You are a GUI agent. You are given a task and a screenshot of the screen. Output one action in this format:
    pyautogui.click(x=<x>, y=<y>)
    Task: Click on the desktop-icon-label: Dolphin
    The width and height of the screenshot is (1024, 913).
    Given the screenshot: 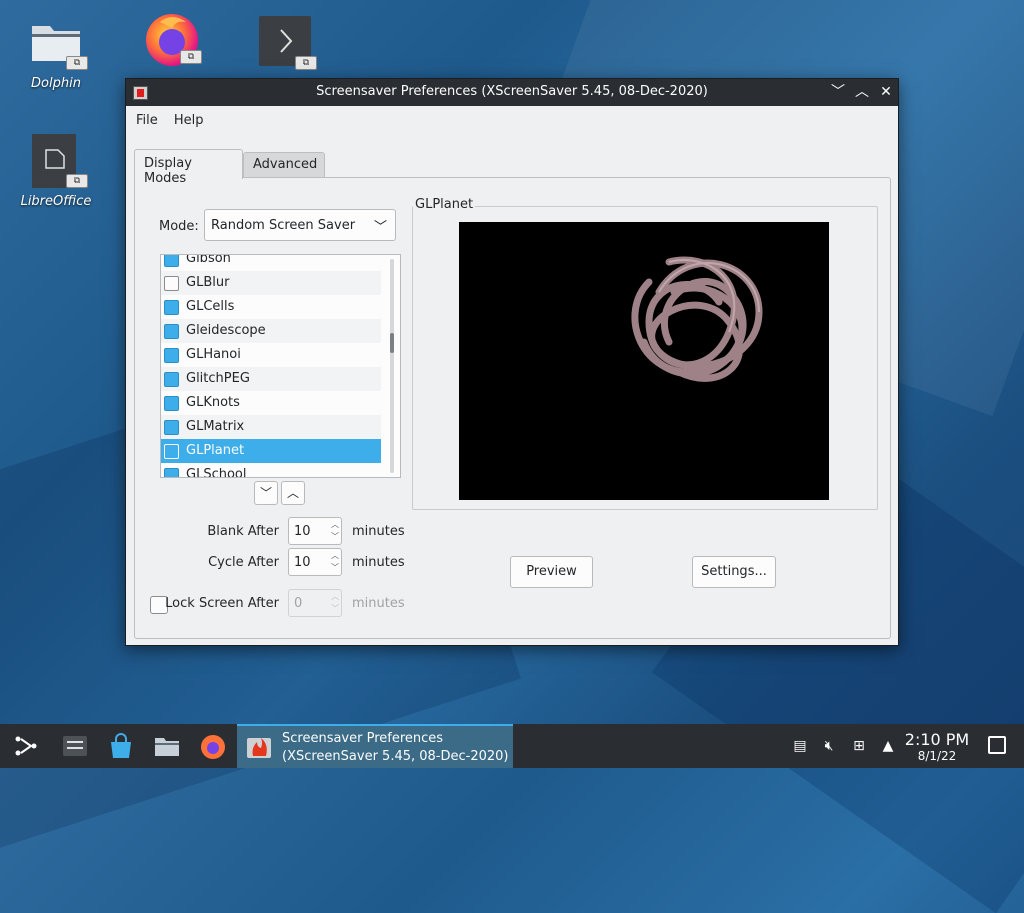 What is the action you would take?
    pyautogui.click(x=56, y=83)
    